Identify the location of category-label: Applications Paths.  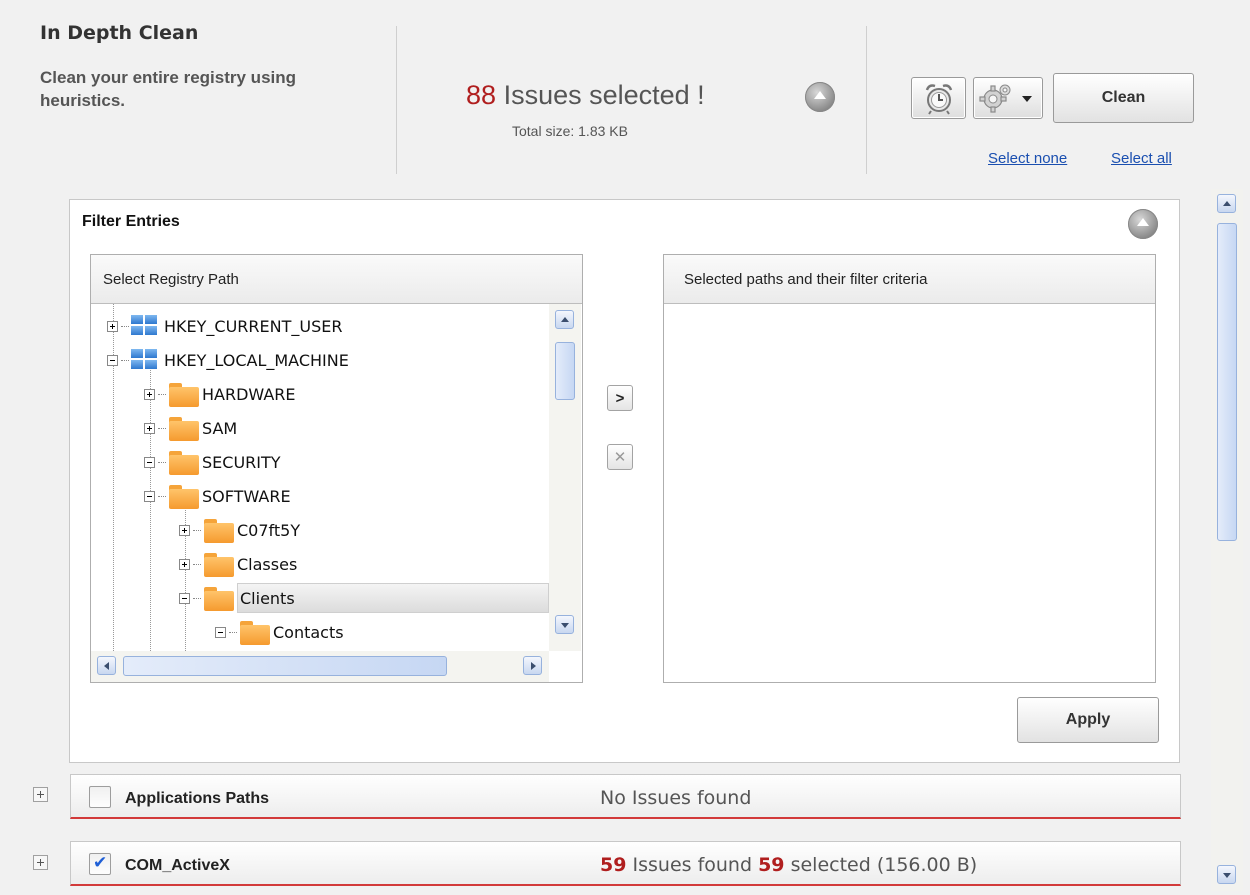
(197, 798).